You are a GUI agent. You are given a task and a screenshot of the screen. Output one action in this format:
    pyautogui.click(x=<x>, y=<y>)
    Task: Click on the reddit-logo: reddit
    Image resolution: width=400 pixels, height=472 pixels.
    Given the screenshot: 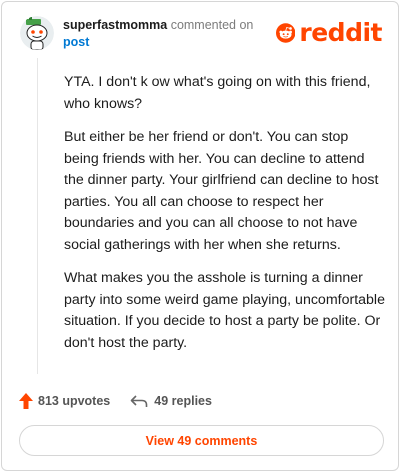 What is the action you would take?
    pyautogui.click(x=329, y=33)
    